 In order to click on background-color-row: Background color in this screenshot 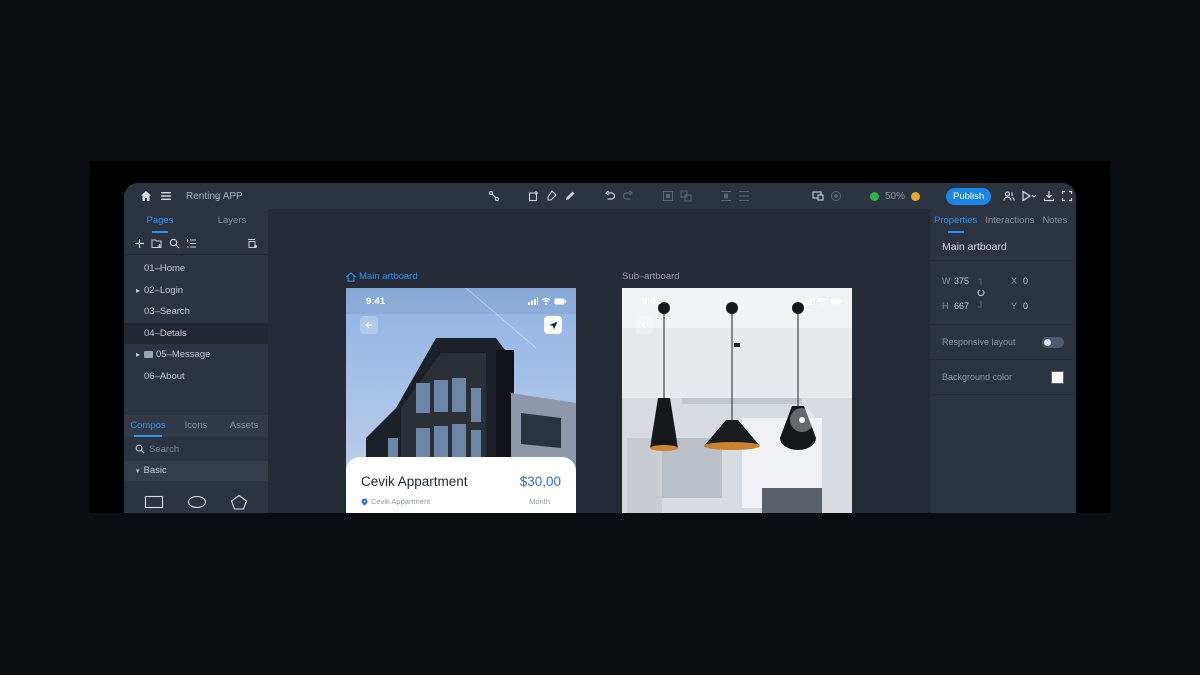, I will do `click(1003, 377)`.